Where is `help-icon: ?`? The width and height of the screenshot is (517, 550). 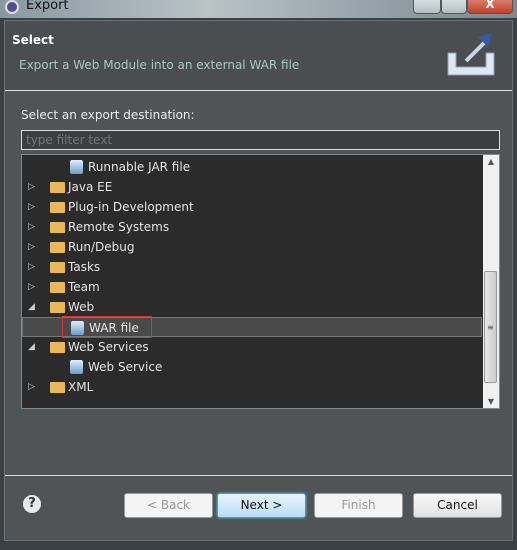 help-icon: ? is located at coordinates (32, 504).